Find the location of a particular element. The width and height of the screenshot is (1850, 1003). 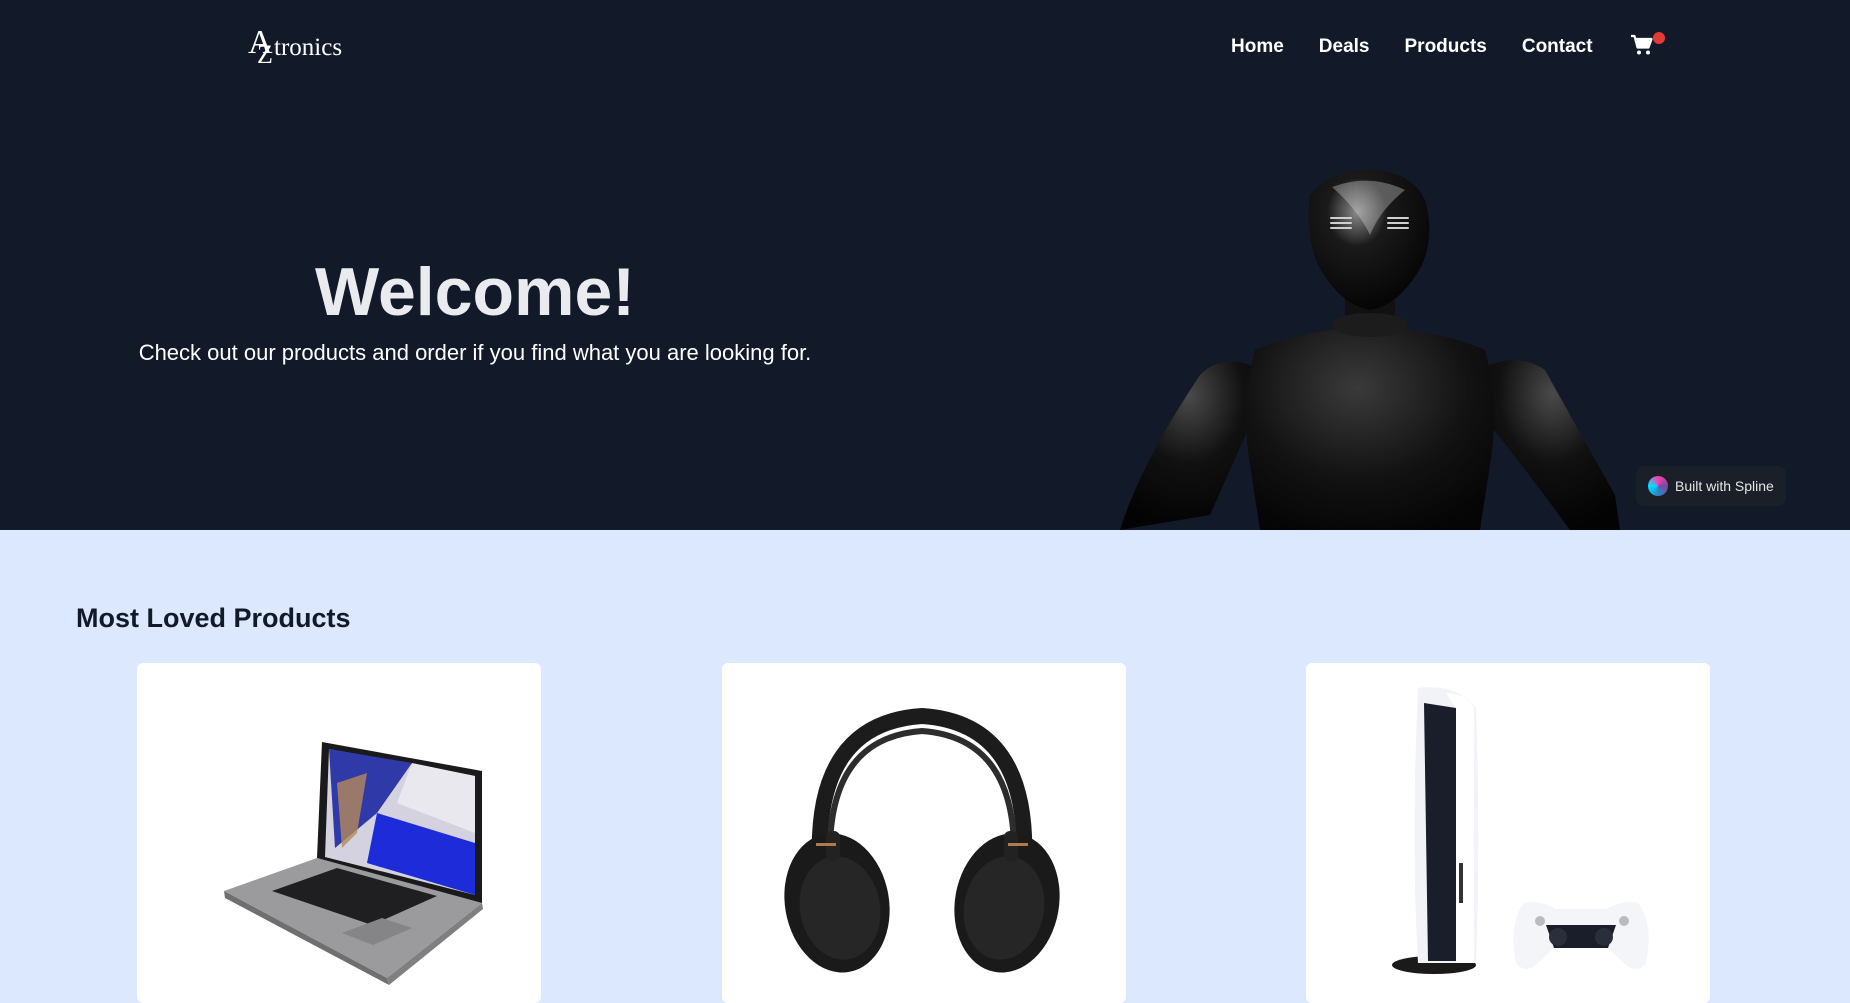

spline-logo-icon is located at coordinates (1658, 486).